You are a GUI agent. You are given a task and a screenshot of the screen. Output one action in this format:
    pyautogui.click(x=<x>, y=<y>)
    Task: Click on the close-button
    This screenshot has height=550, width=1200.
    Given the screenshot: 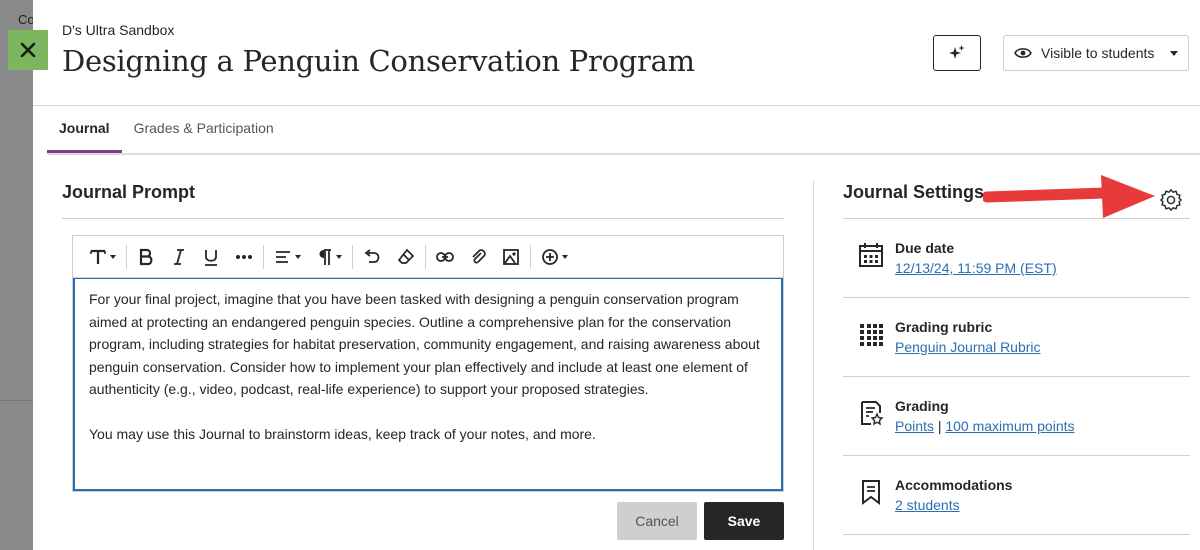 What is the action you would take?
    pyautogui.click(x=28, y=50)
    